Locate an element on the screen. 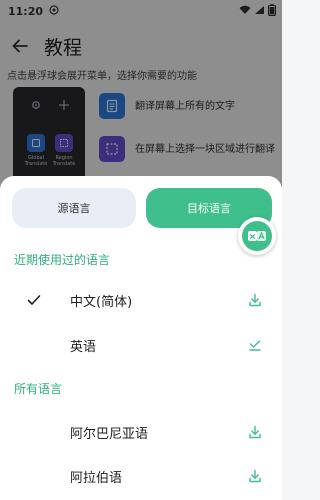  downloaded-icon is located at coordinates (255, 345).